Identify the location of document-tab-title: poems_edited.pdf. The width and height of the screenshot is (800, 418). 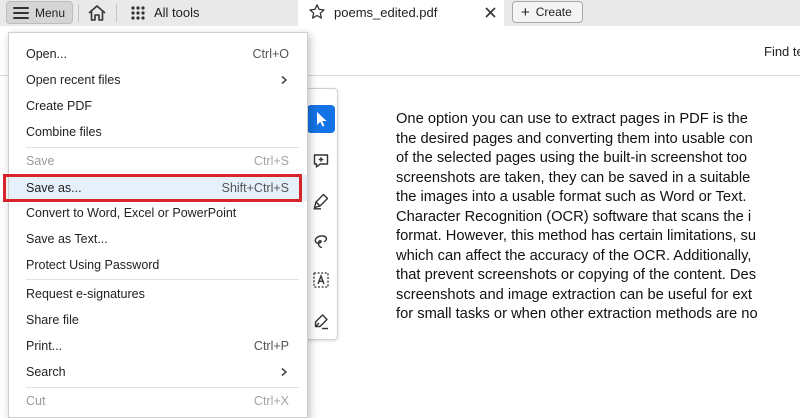
(386, 12).